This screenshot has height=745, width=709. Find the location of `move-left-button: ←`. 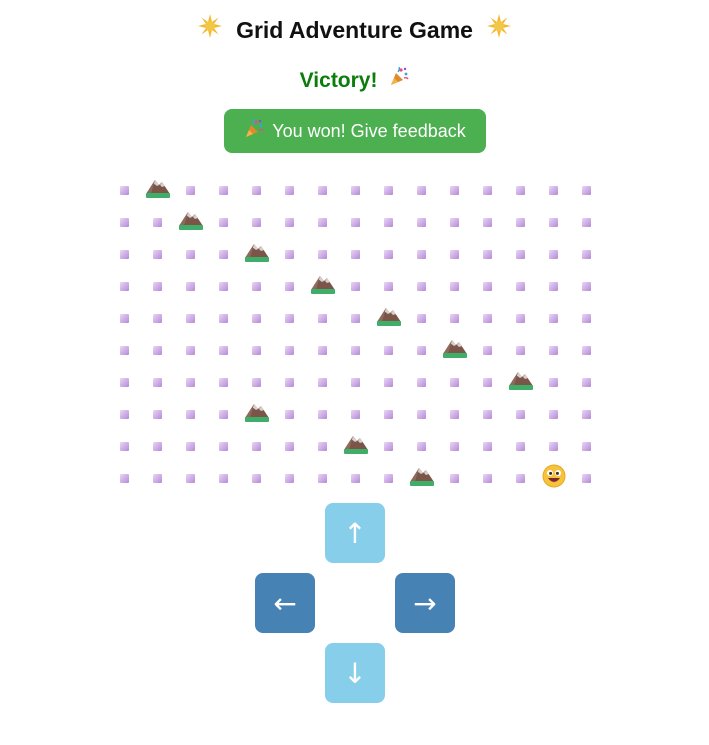

move-left-button: ← is located at coordinates (285, 603).